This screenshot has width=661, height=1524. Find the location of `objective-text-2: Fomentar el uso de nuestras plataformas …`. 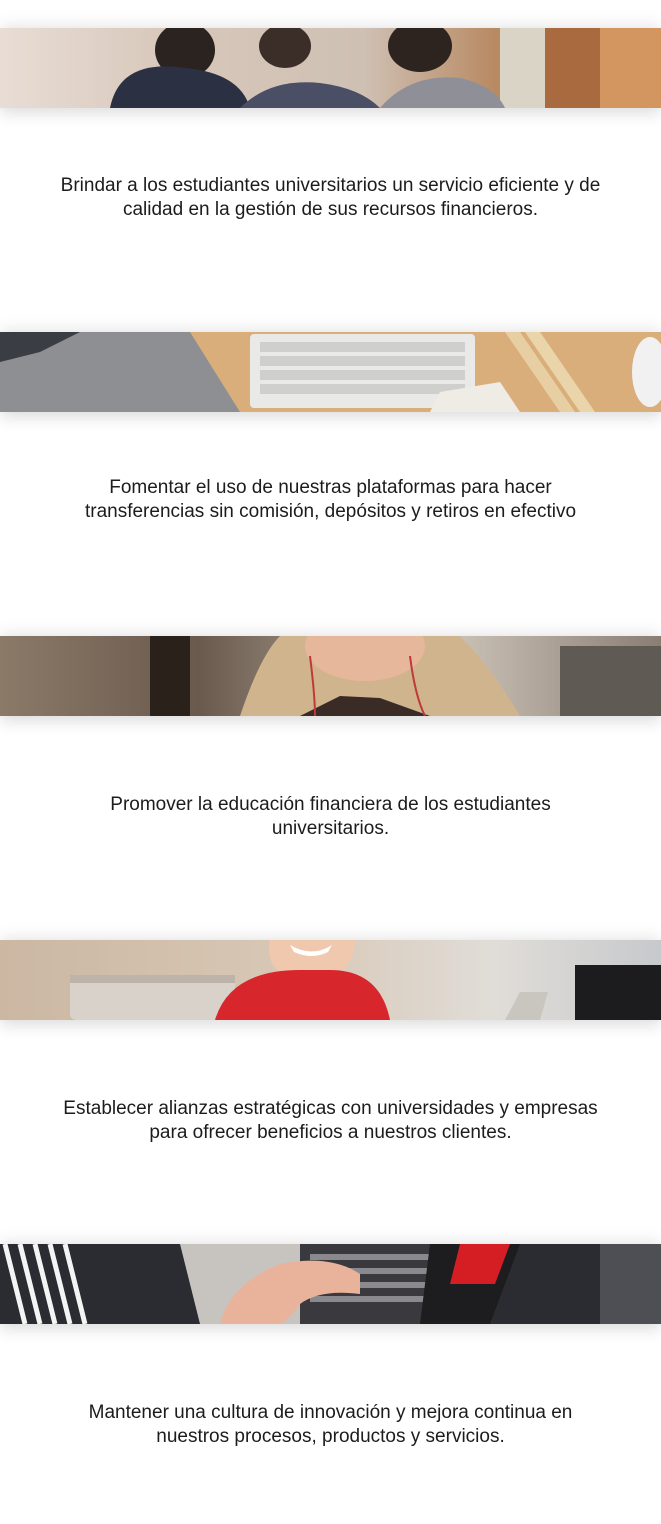

objective-text-2: Fomentar el uso de nuestras plataformas … is located at coordinates (330, 499).